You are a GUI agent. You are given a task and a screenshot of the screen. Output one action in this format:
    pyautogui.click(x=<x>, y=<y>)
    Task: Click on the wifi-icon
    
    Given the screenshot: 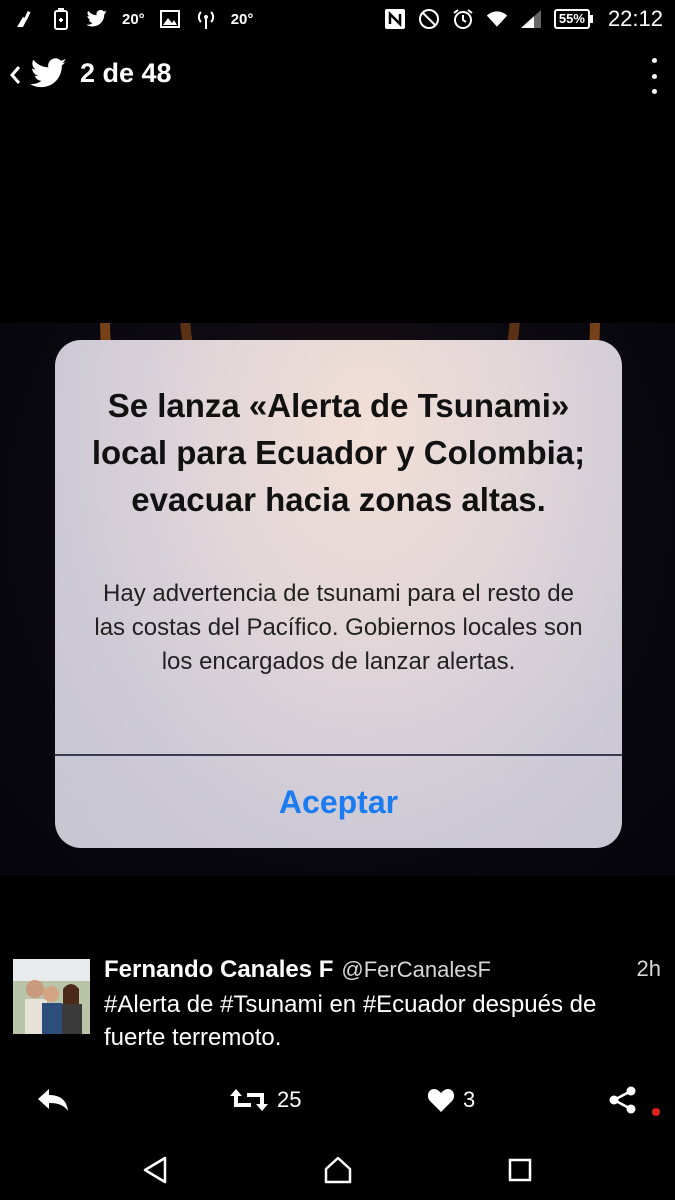 What is the action you would take?
    pyautogui.click(x=497, y=19)
    